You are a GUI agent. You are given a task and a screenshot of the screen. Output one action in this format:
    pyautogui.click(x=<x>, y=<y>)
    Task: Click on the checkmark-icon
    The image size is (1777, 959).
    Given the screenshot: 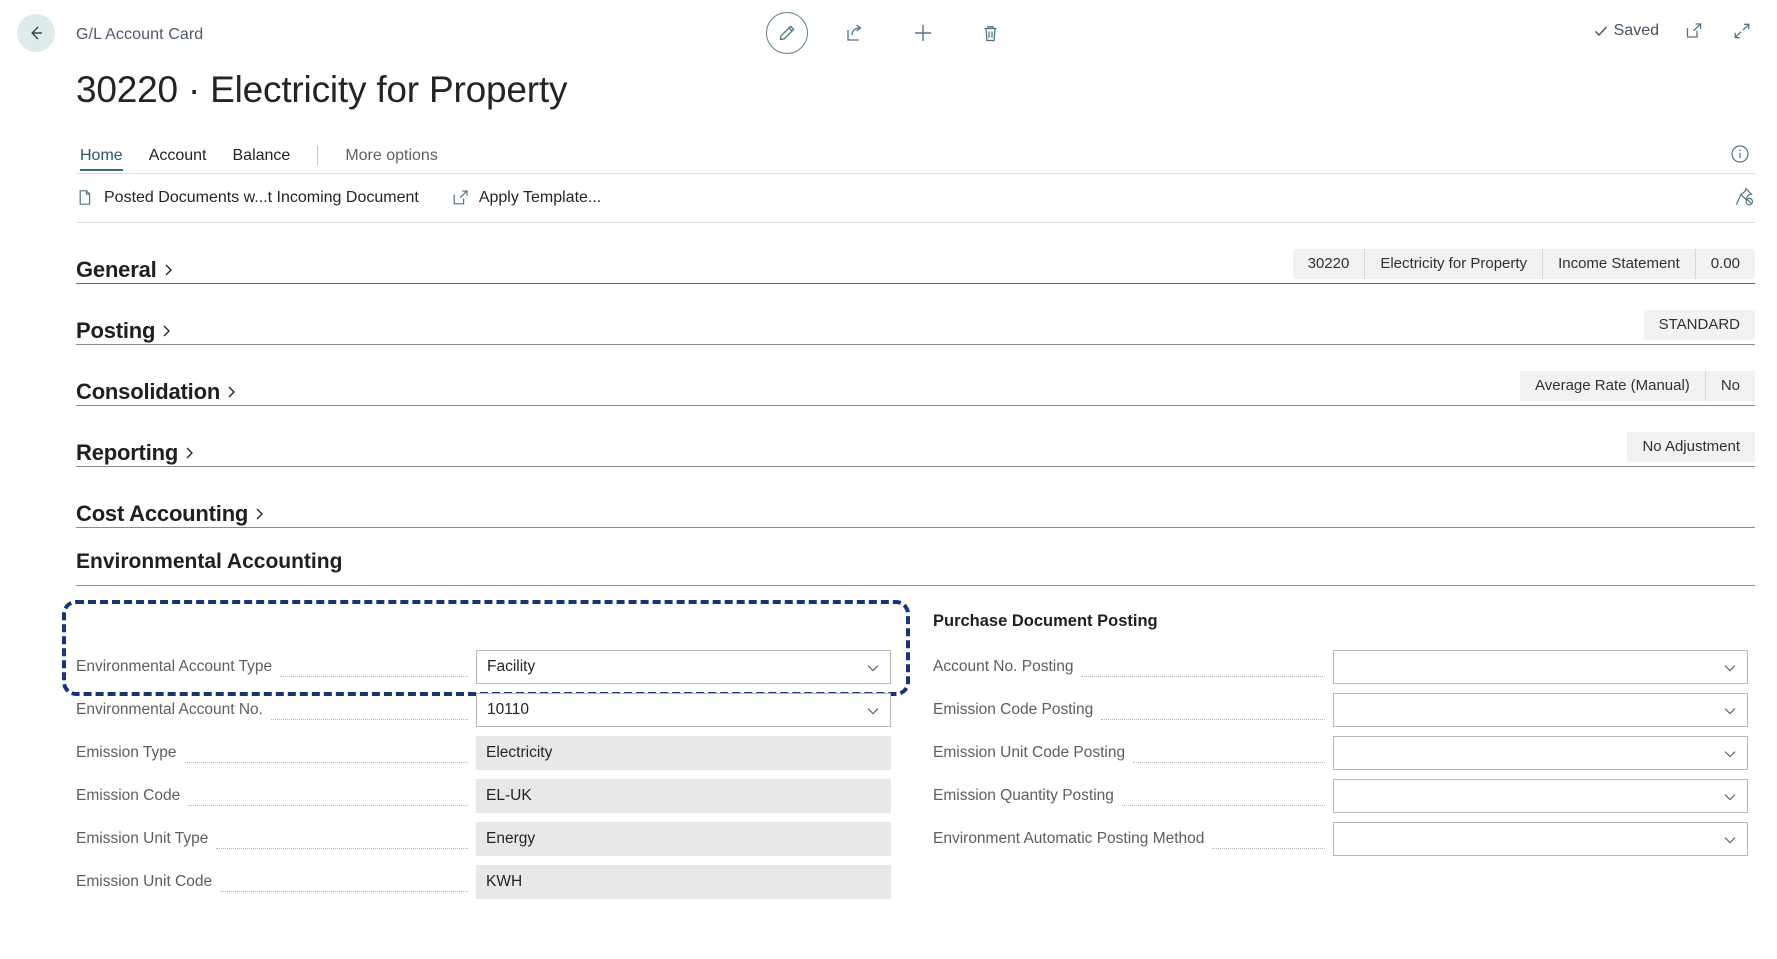 What is the action you would take?
    pyautogui.click(x=1601, y=31)
    